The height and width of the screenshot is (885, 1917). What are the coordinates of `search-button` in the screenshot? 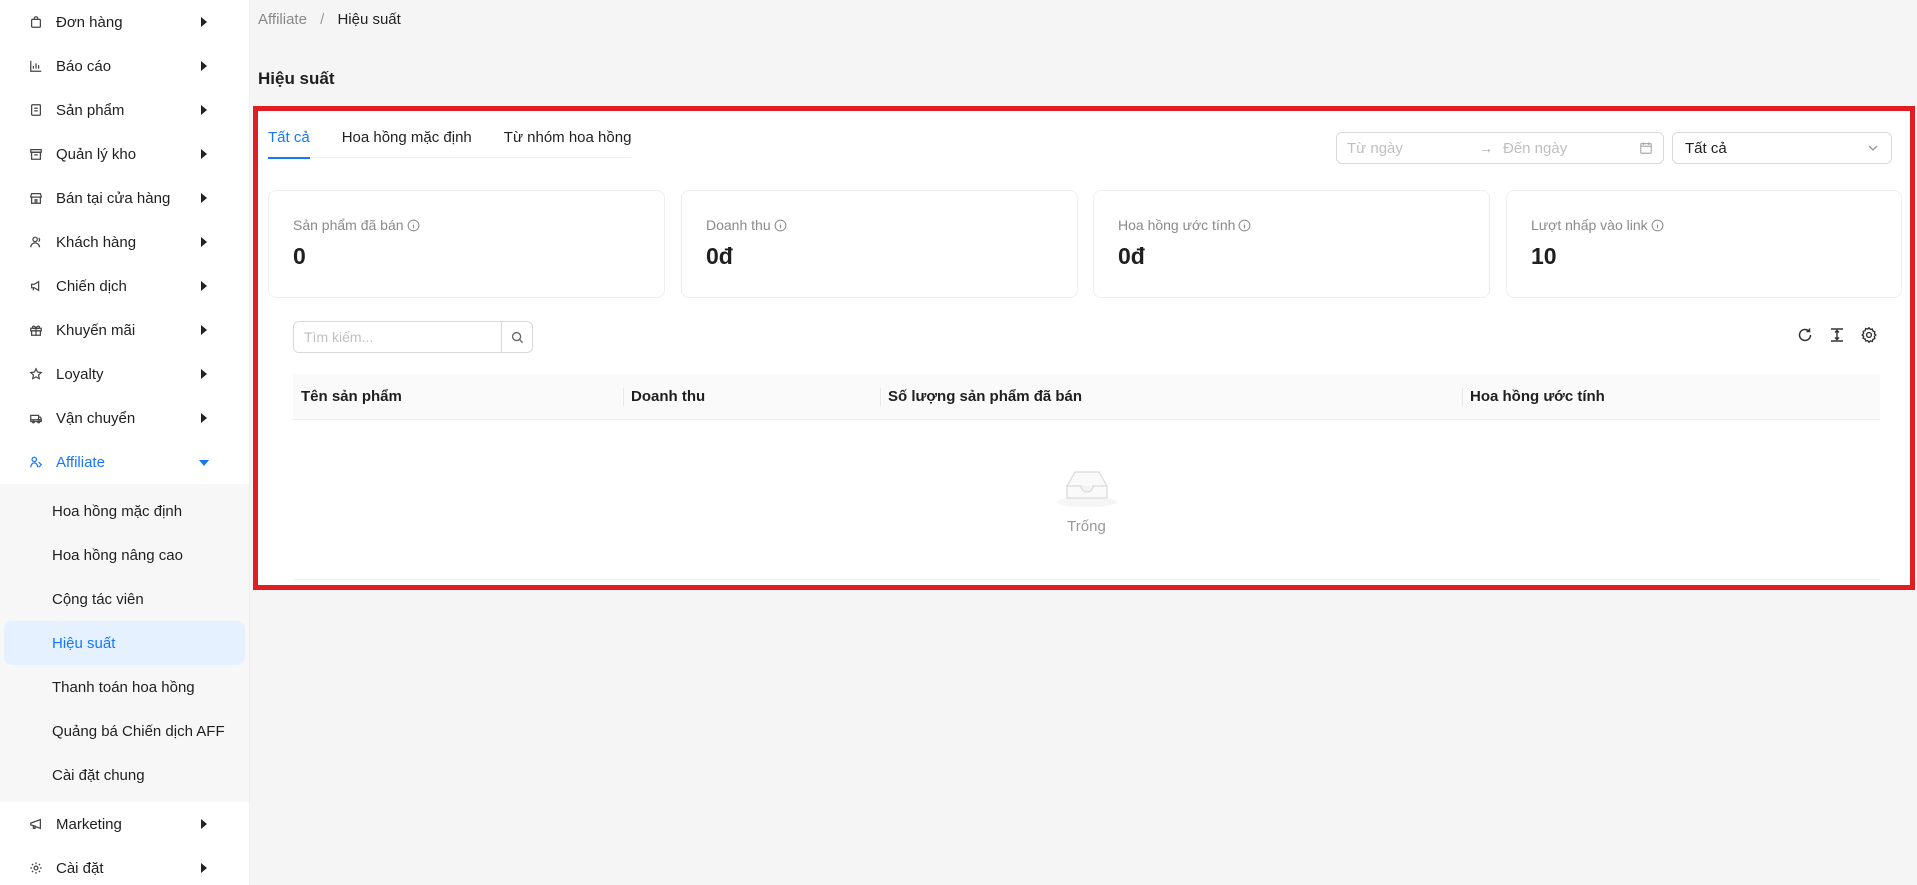 It's located at (516, 337).